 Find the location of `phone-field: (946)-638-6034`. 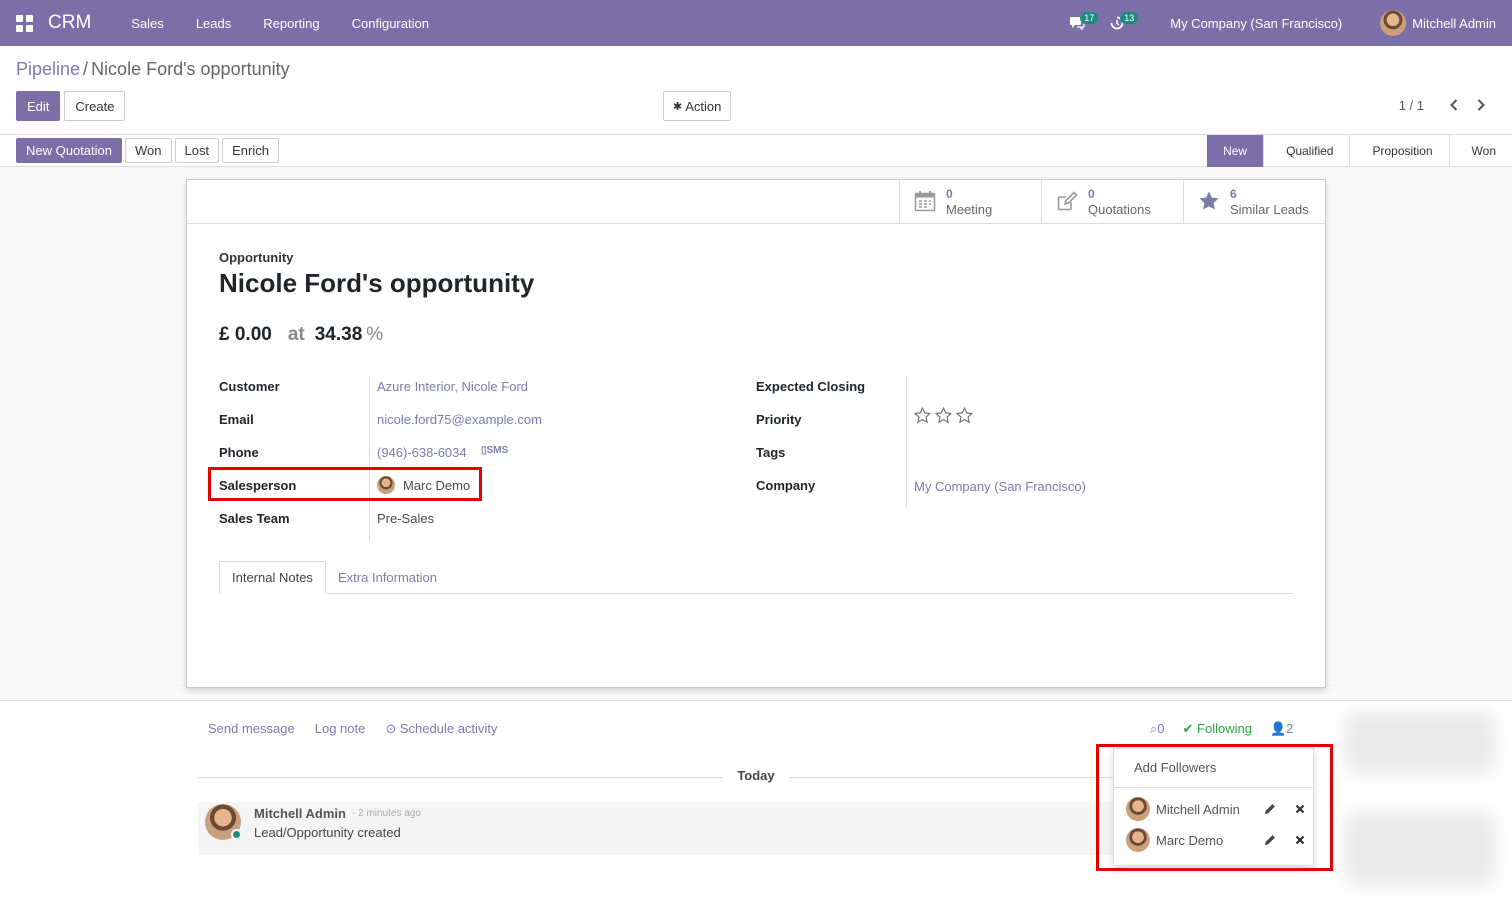

phone-field: (946)-638-6034 is located at coordinates (422, 452).